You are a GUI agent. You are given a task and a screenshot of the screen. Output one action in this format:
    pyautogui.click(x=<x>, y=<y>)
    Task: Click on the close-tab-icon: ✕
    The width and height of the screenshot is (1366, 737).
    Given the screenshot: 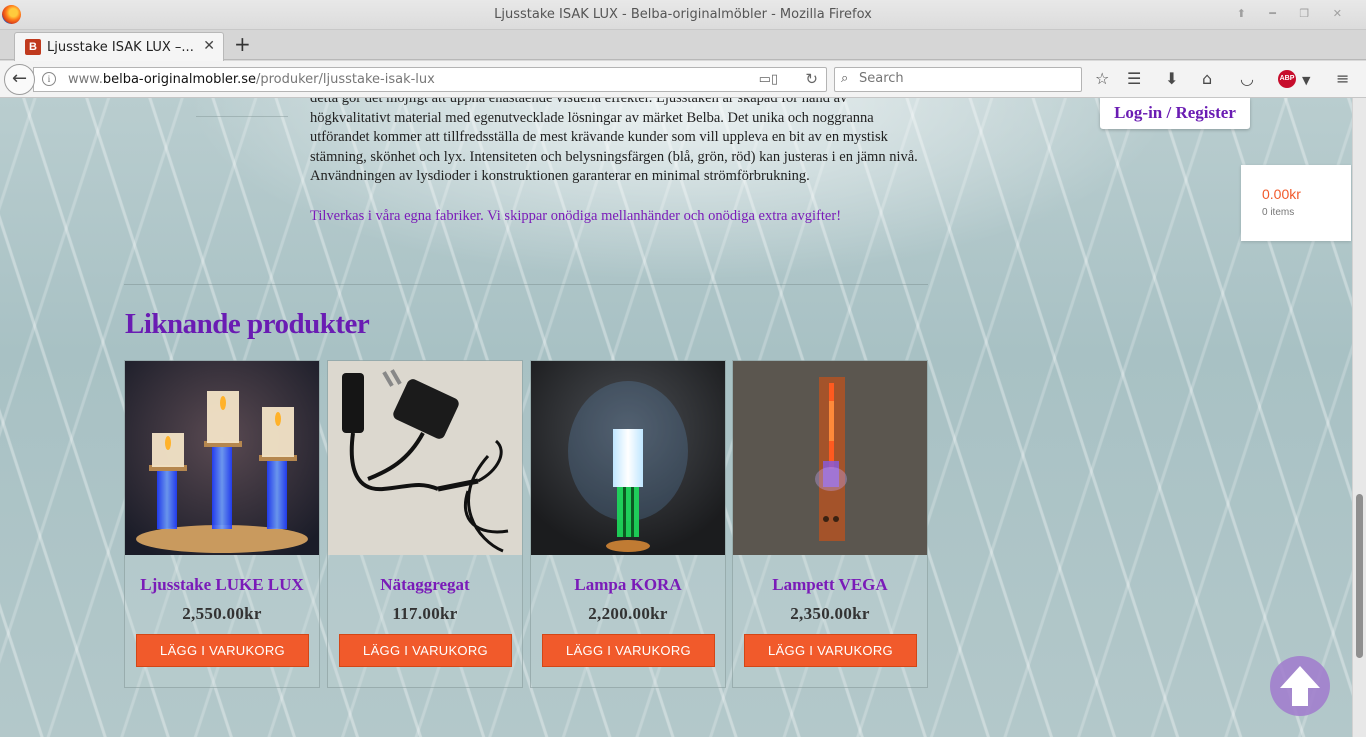 What is the action you would take?
    pyautogui.click(x=209, y=46)
    